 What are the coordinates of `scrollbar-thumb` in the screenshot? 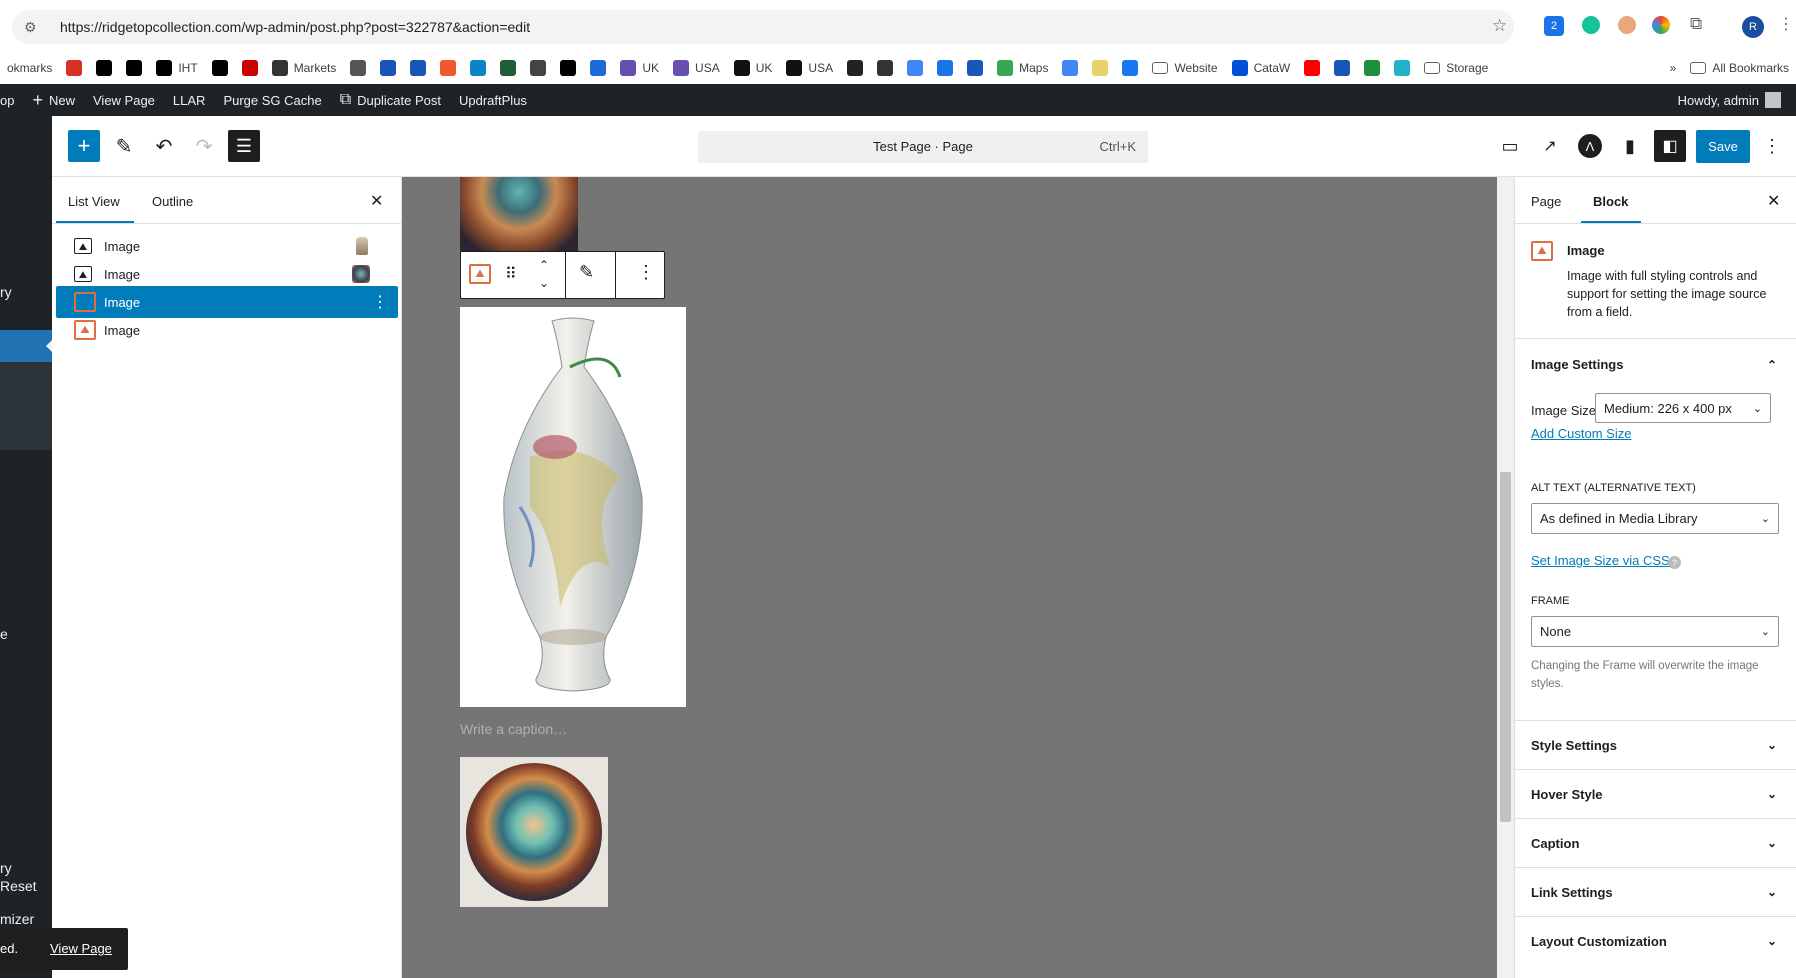 It's located at (1505, 647).